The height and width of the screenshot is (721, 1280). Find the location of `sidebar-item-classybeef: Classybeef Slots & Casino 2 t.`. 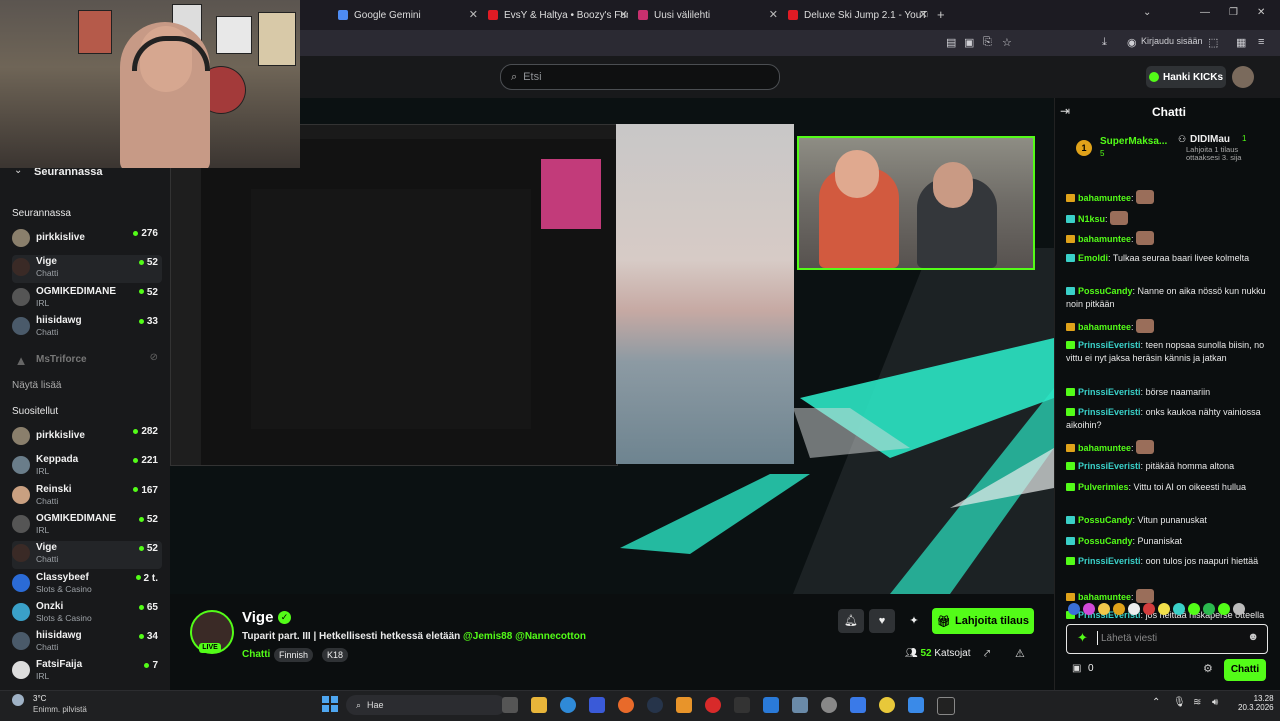

sidebar-item-classybeef: Classybeef Slots & Casino 2 t. is located at coordinates (87, 585).